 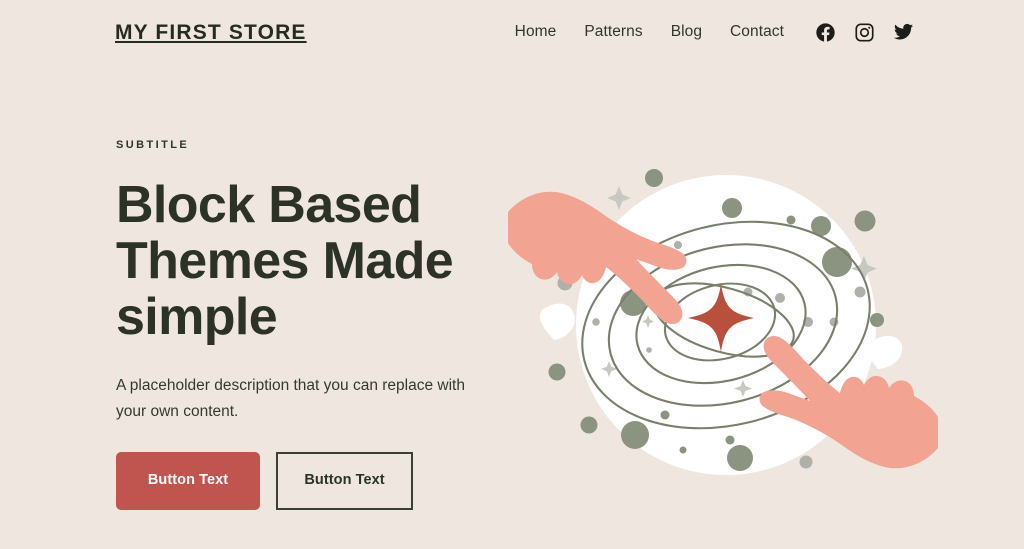 I want to click on hero-button-group: Button Text Button Text, so click(x=316, y=480).